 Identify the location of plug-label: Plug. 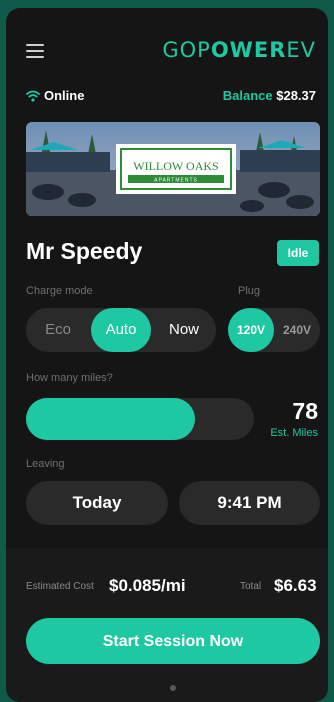
(249, 291).